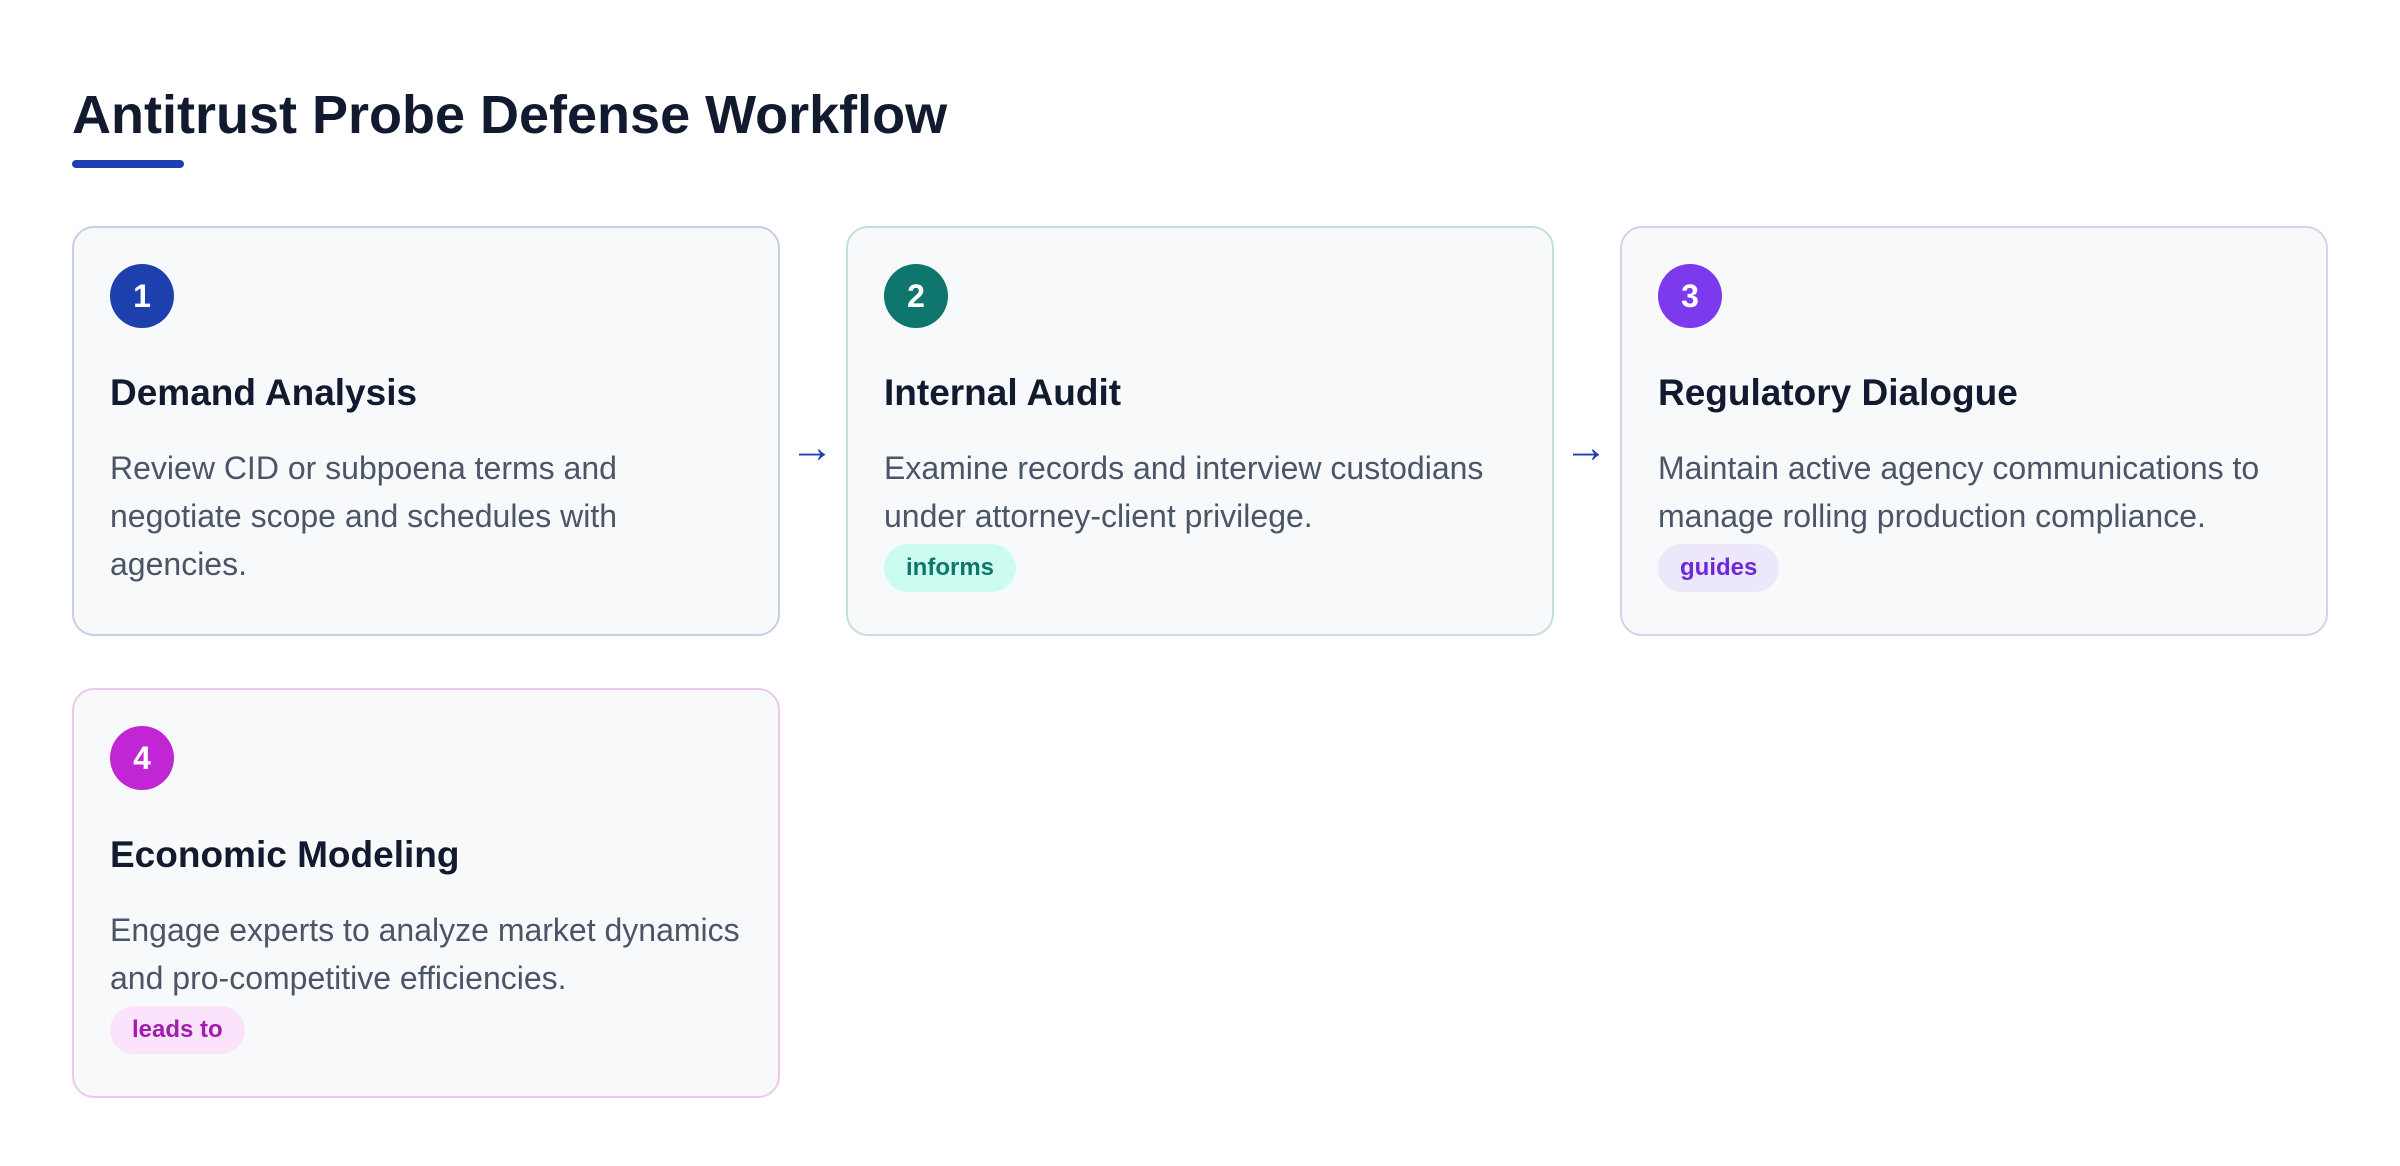 The image size is (2400, 1166). What do you see at coordinates (142, 296) in the screenshot?
I see `step-number-badge: 1` at bounding box center [142, 296].